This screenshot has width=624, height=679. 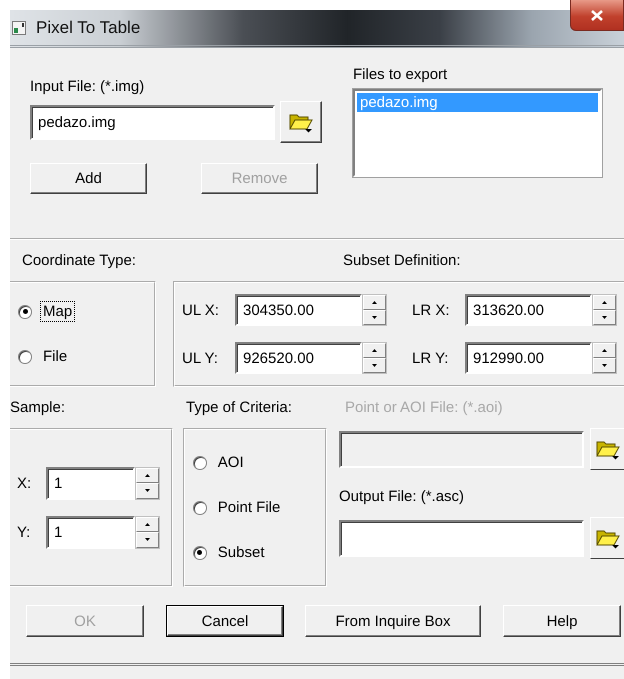 What do you see at coordinates (152, 122) in the screenshot?
I see `input-file-field: pedazo.img` at bounding box center [152, 122].